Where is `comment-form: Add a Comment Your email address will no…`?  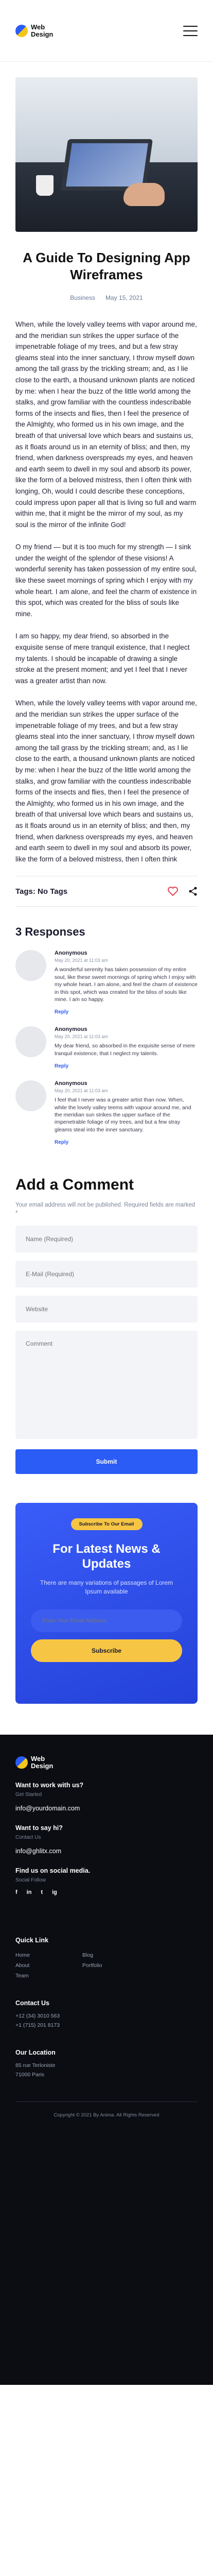
comment-form: Add a Comment Your email address will no… is located at coordinates (106, 1310).